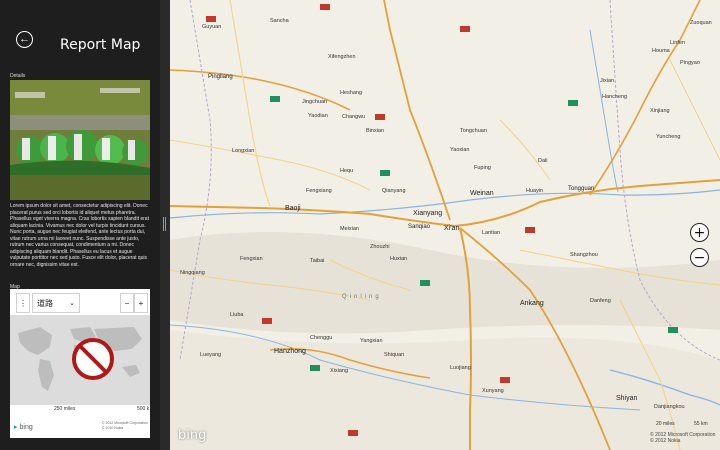 This screenshot has height=450, width=720. I want to click on place-label: Dali, so click(543, 161).